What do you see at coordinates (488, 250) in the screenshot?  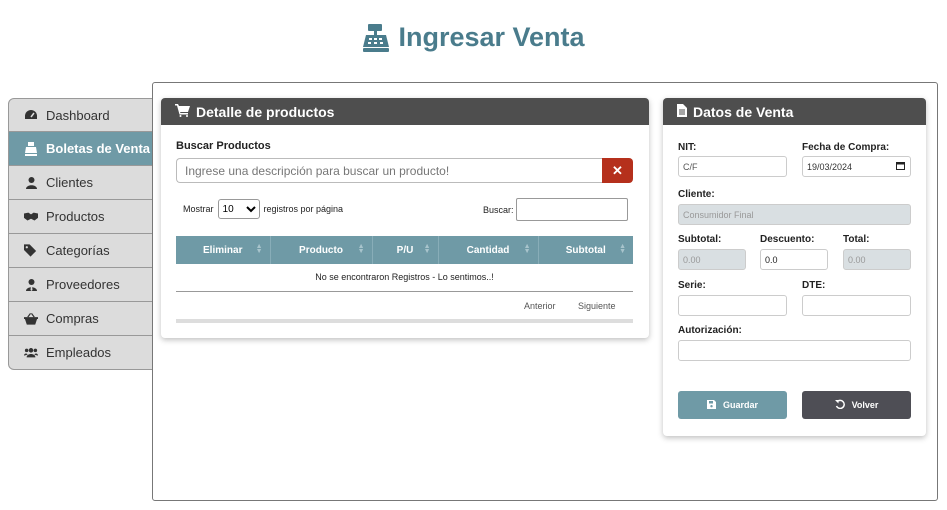 I see `column-header-cantidad: Cantidad ▲ ▼` at bounding box center [488, 250].